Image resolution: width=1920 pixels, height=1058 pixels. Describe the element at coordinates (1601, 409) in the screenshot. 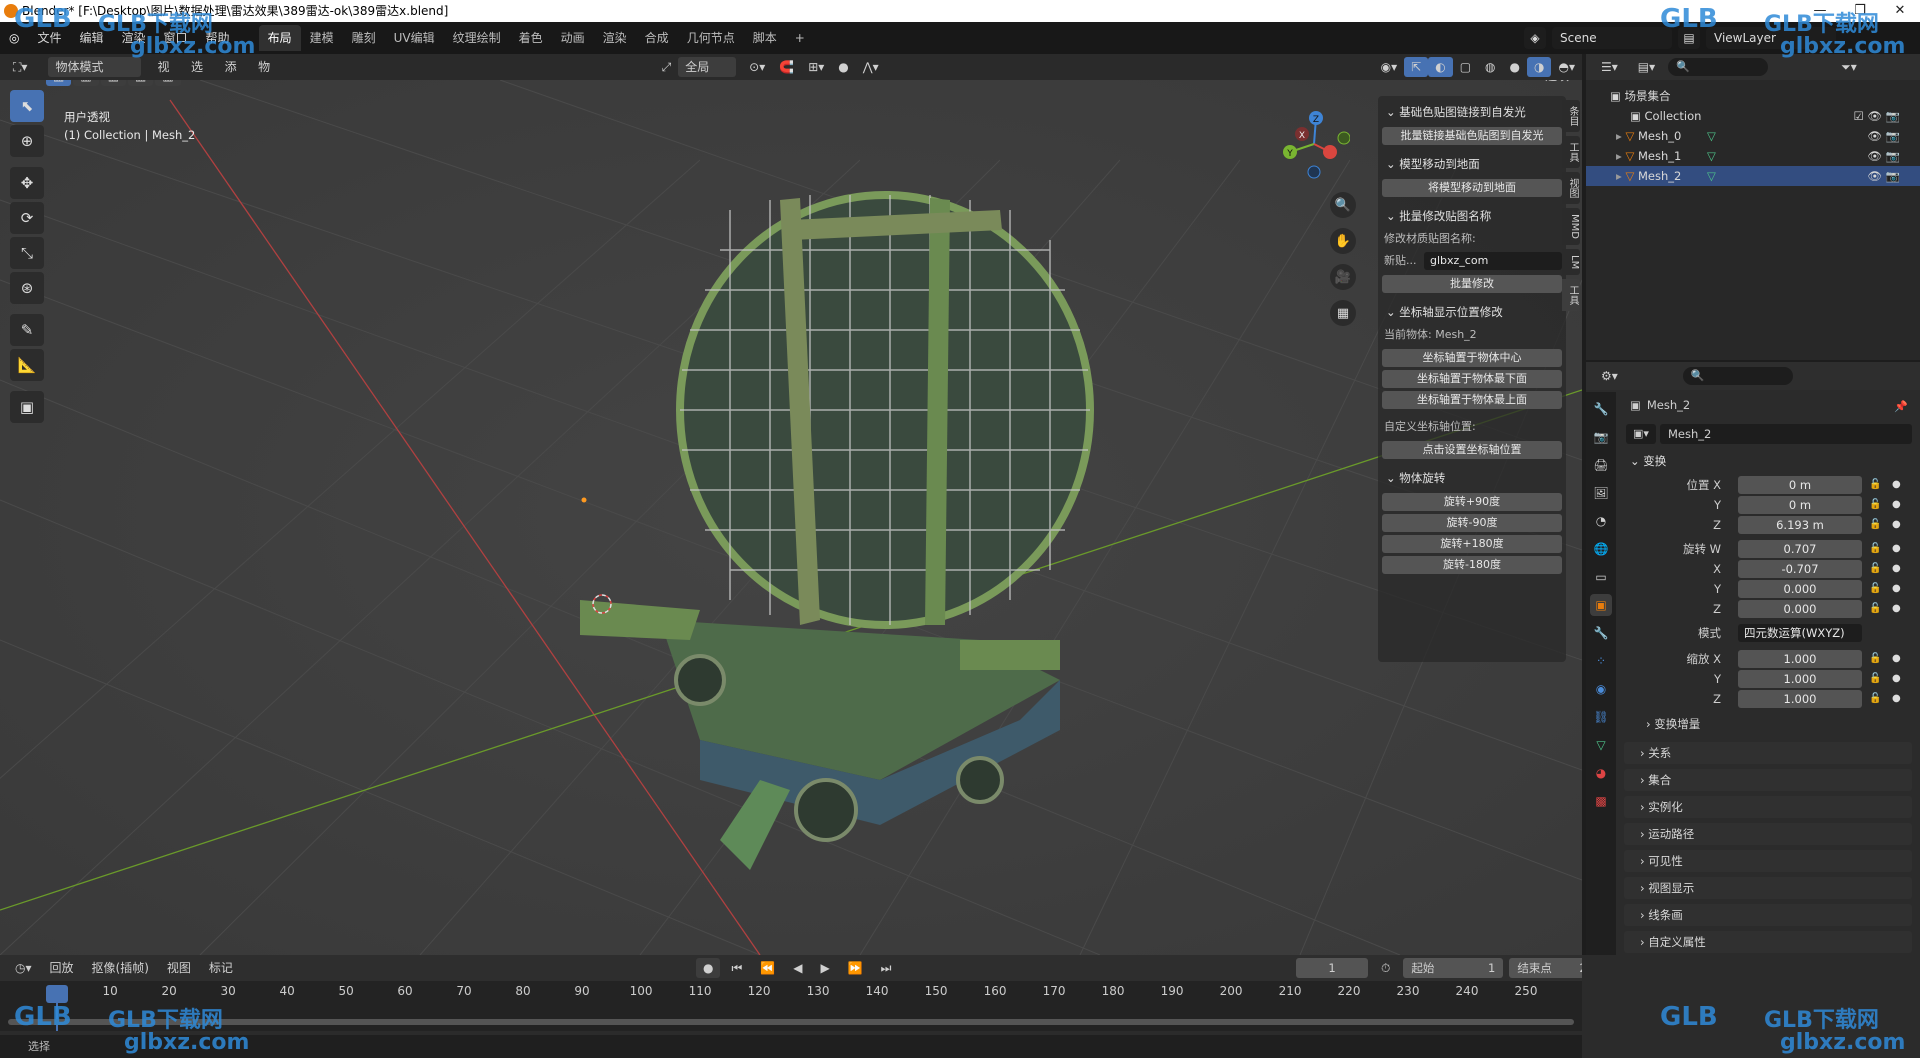

I see `tool-tab-icon: 🔧` at that location.